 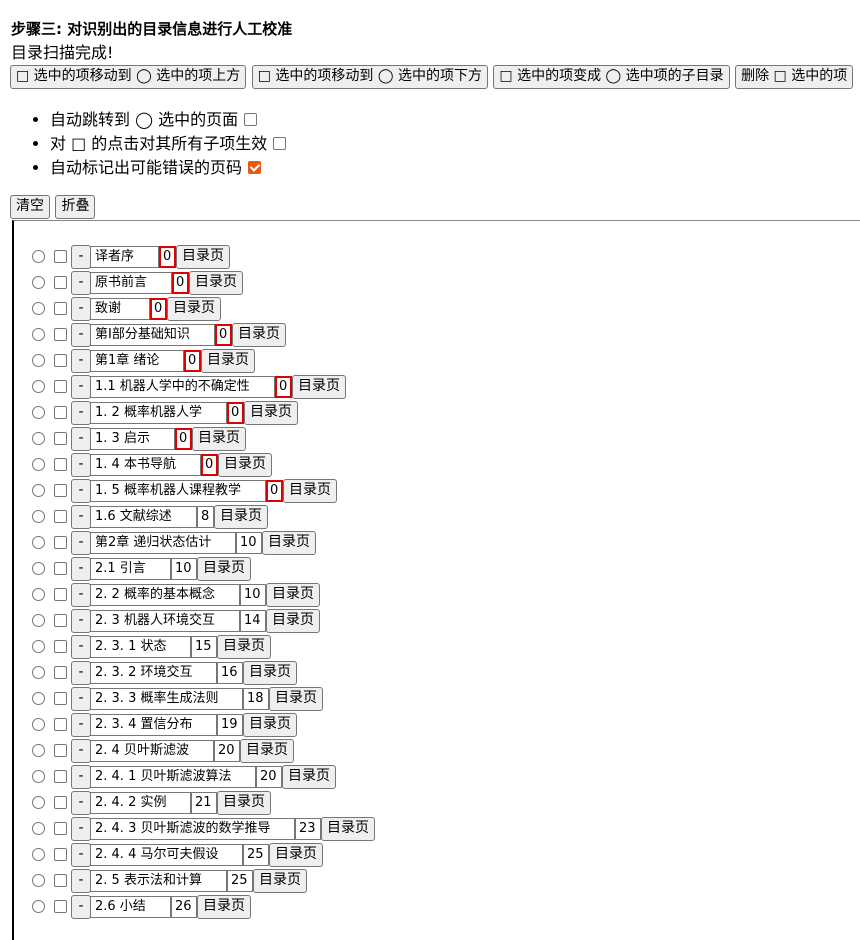 I want to click on row-page-input: 18, so click(x=256, y=699).